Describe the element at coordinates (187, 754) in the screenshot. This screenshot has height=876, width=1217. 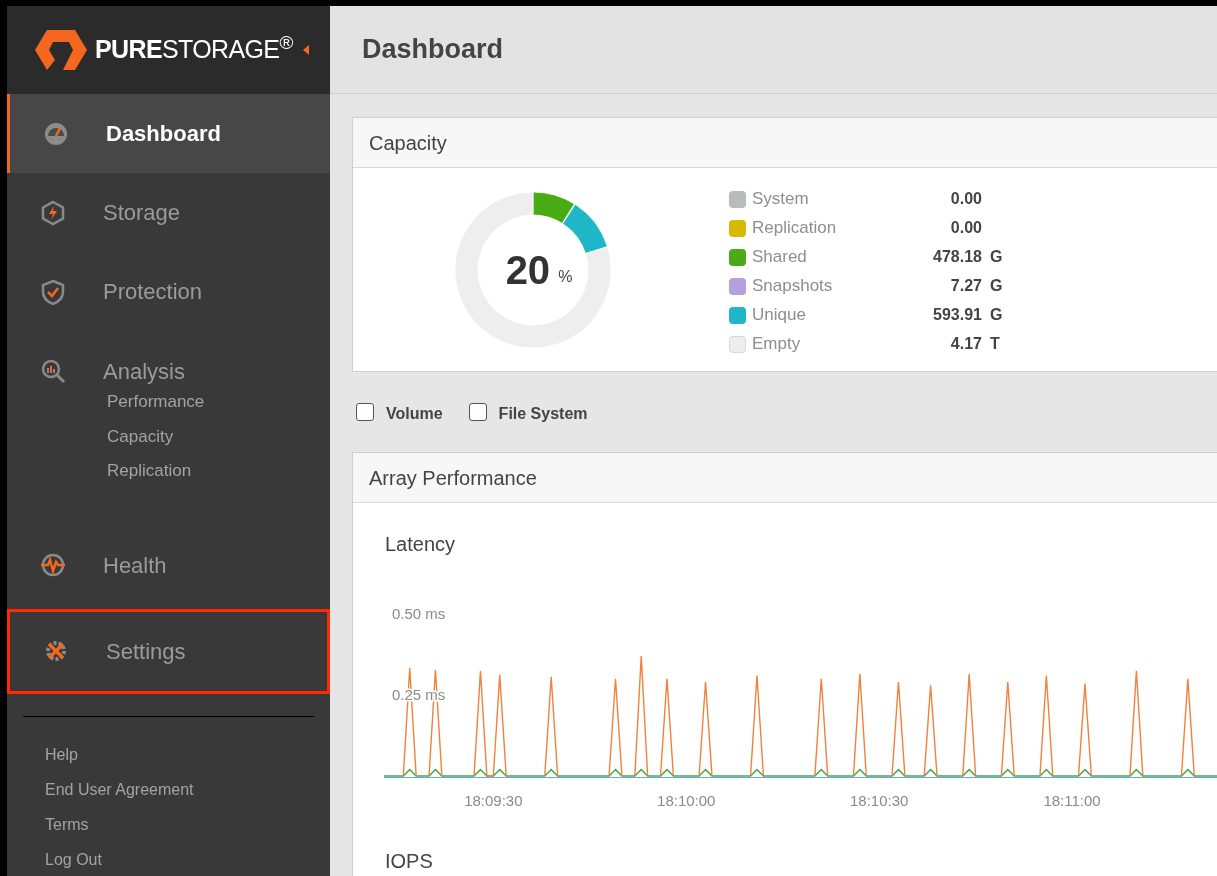
I see `footer-link: Help` at that location.